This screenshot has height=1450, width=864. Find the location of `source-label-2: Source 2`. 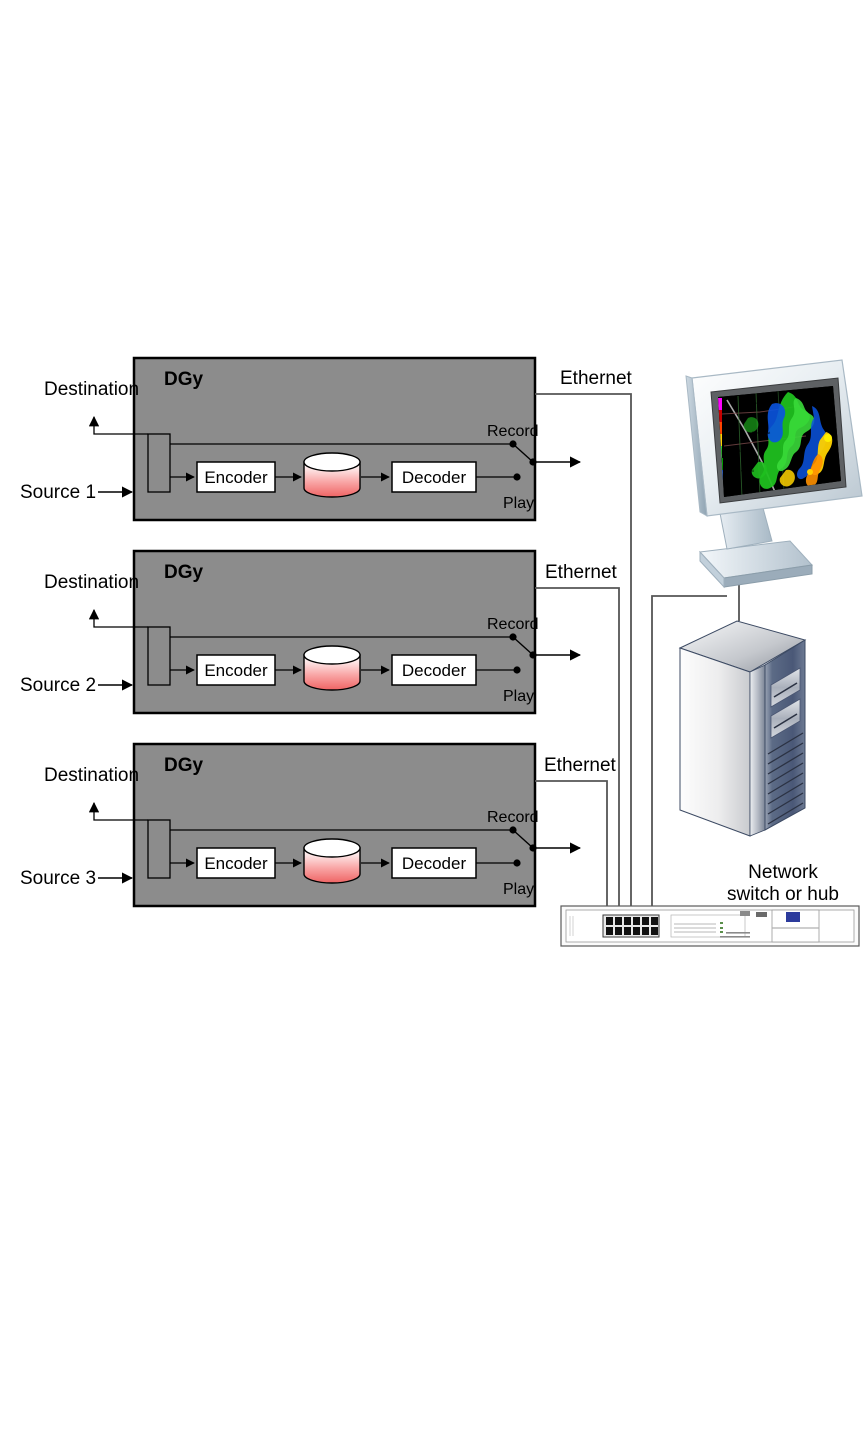

source-label-2: Source 2 is located at coordinates (58, 685).